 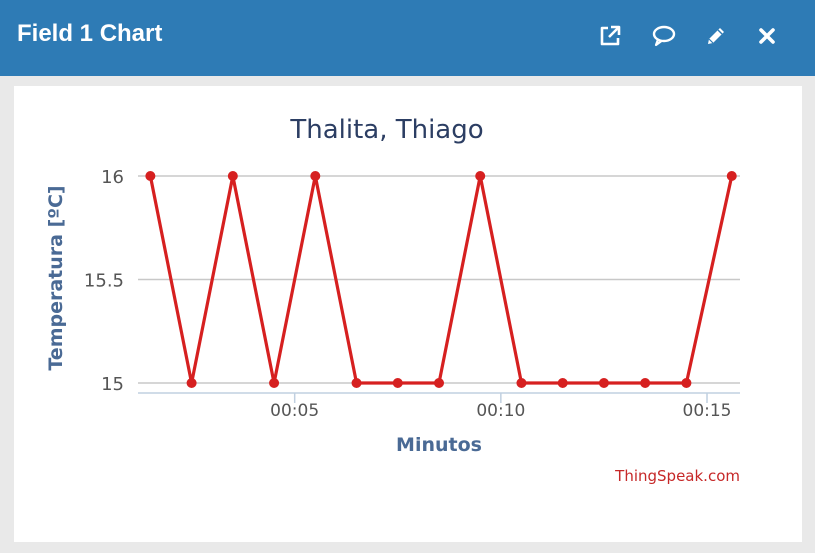 I want to click on y-tick-label: 15, so click(x=112, y=384).